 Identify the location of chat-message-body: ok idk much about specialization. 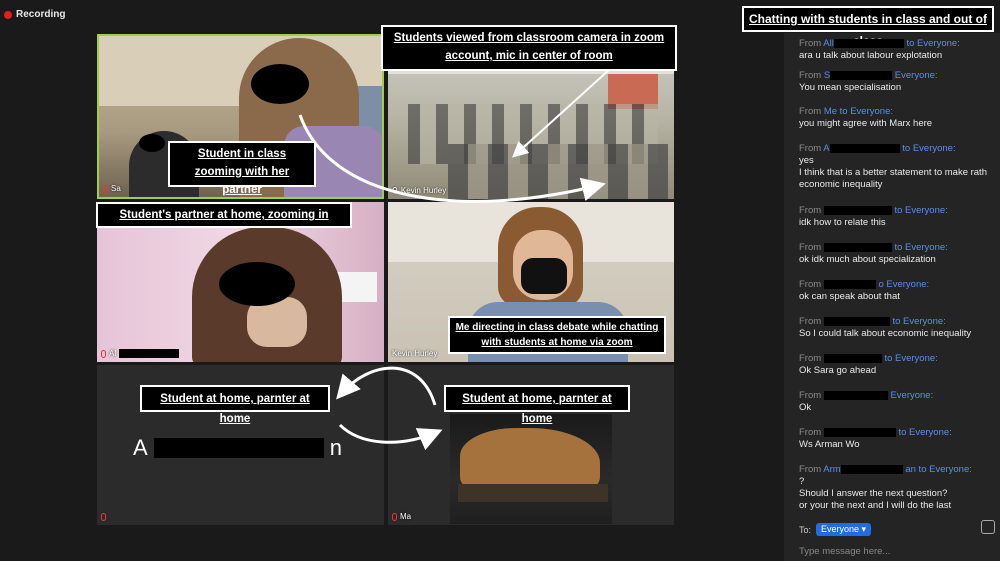
(867, 259).